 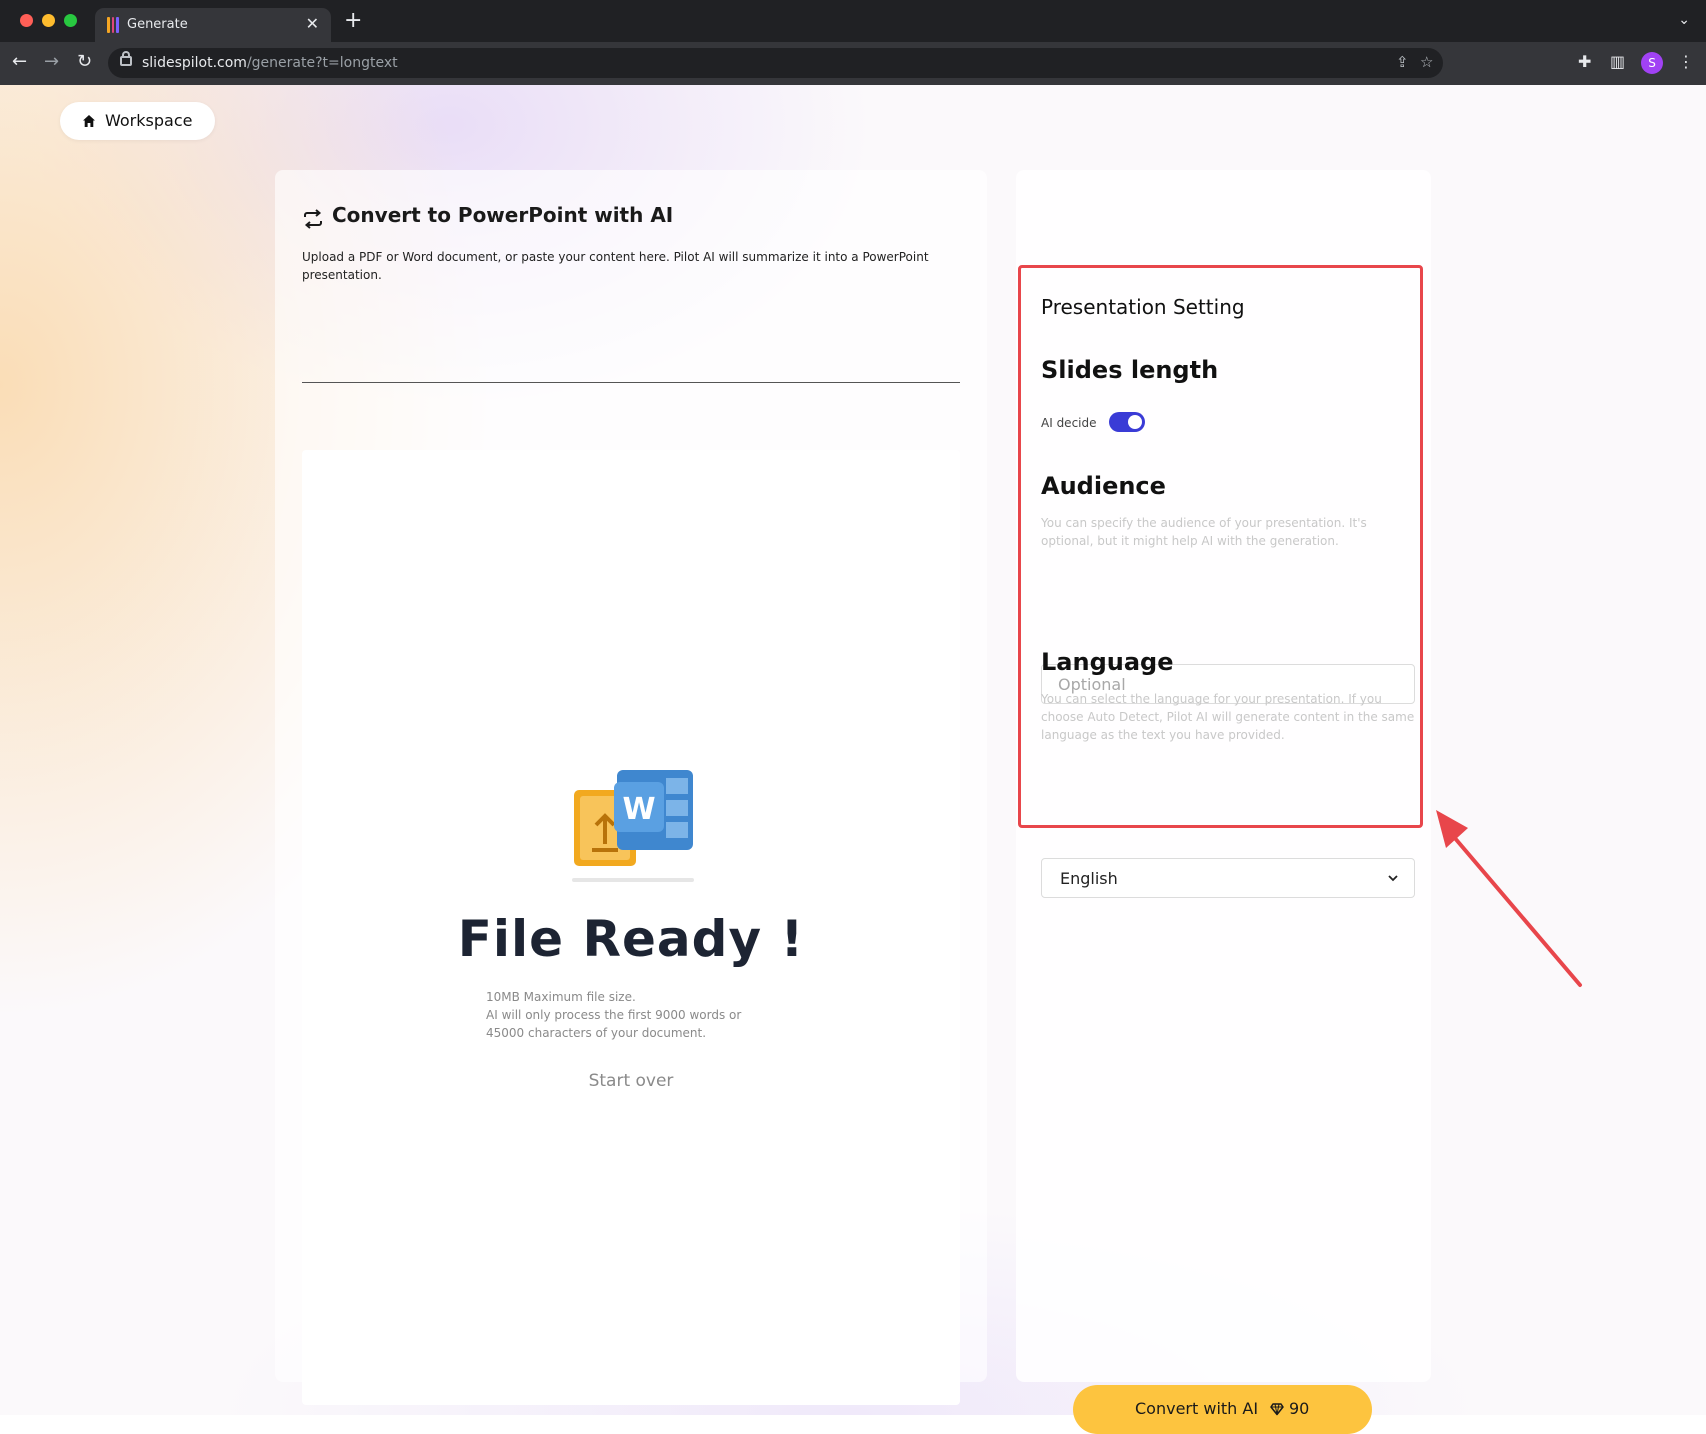 What do you see at coordinates (1686, 61) in the screenshot?
I see `menu-kebab-icon: ⋮` at bounding box center [1686, 61].